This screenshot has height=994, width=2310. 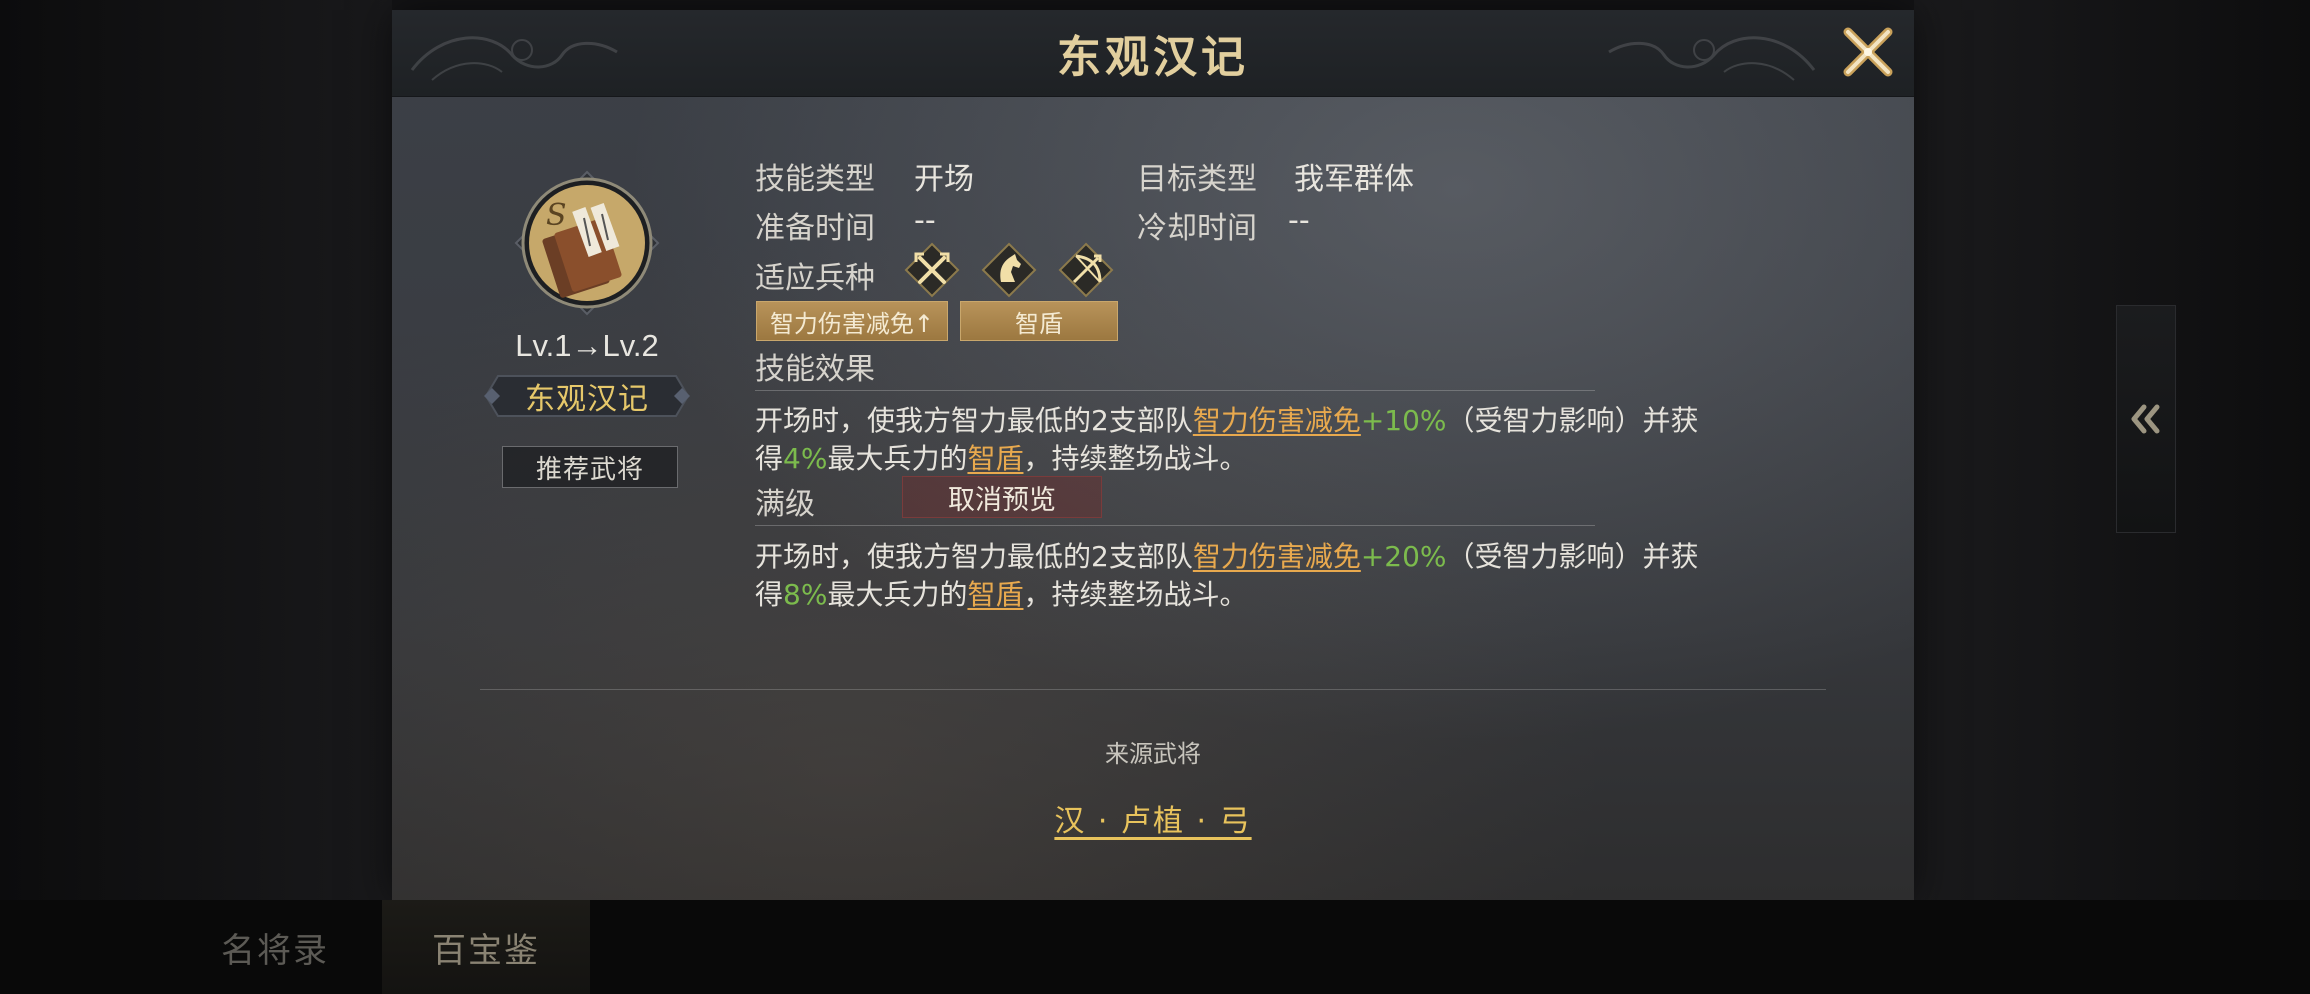 I want to click on skill-name-plate: 东观汉记, so click(x=587, y=396).